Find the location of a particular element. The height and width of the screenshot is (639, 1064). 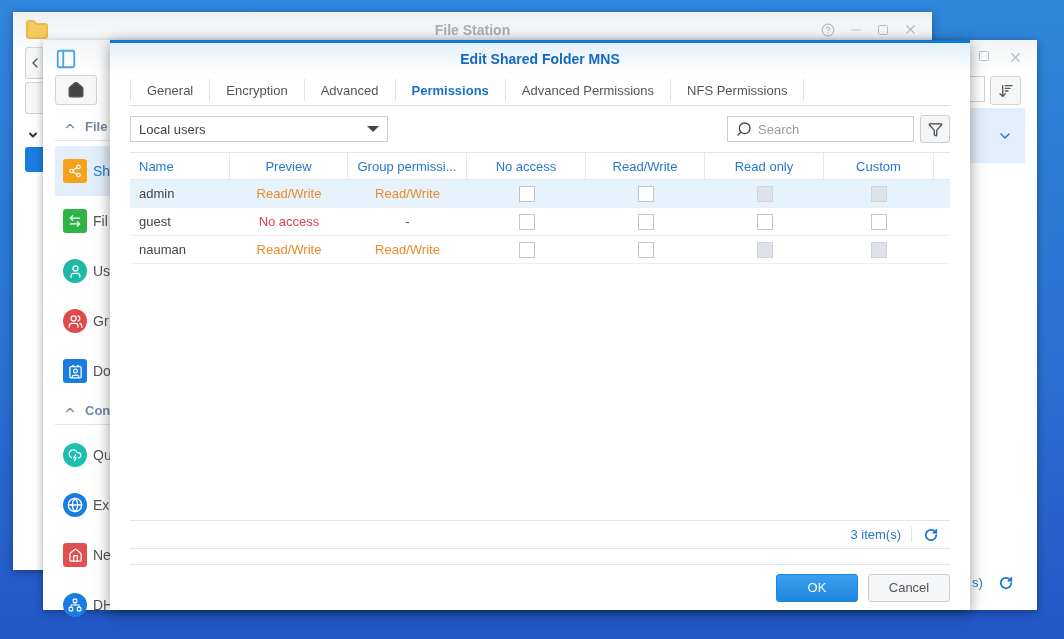

section-header: File is located at coordinates (96, 126).